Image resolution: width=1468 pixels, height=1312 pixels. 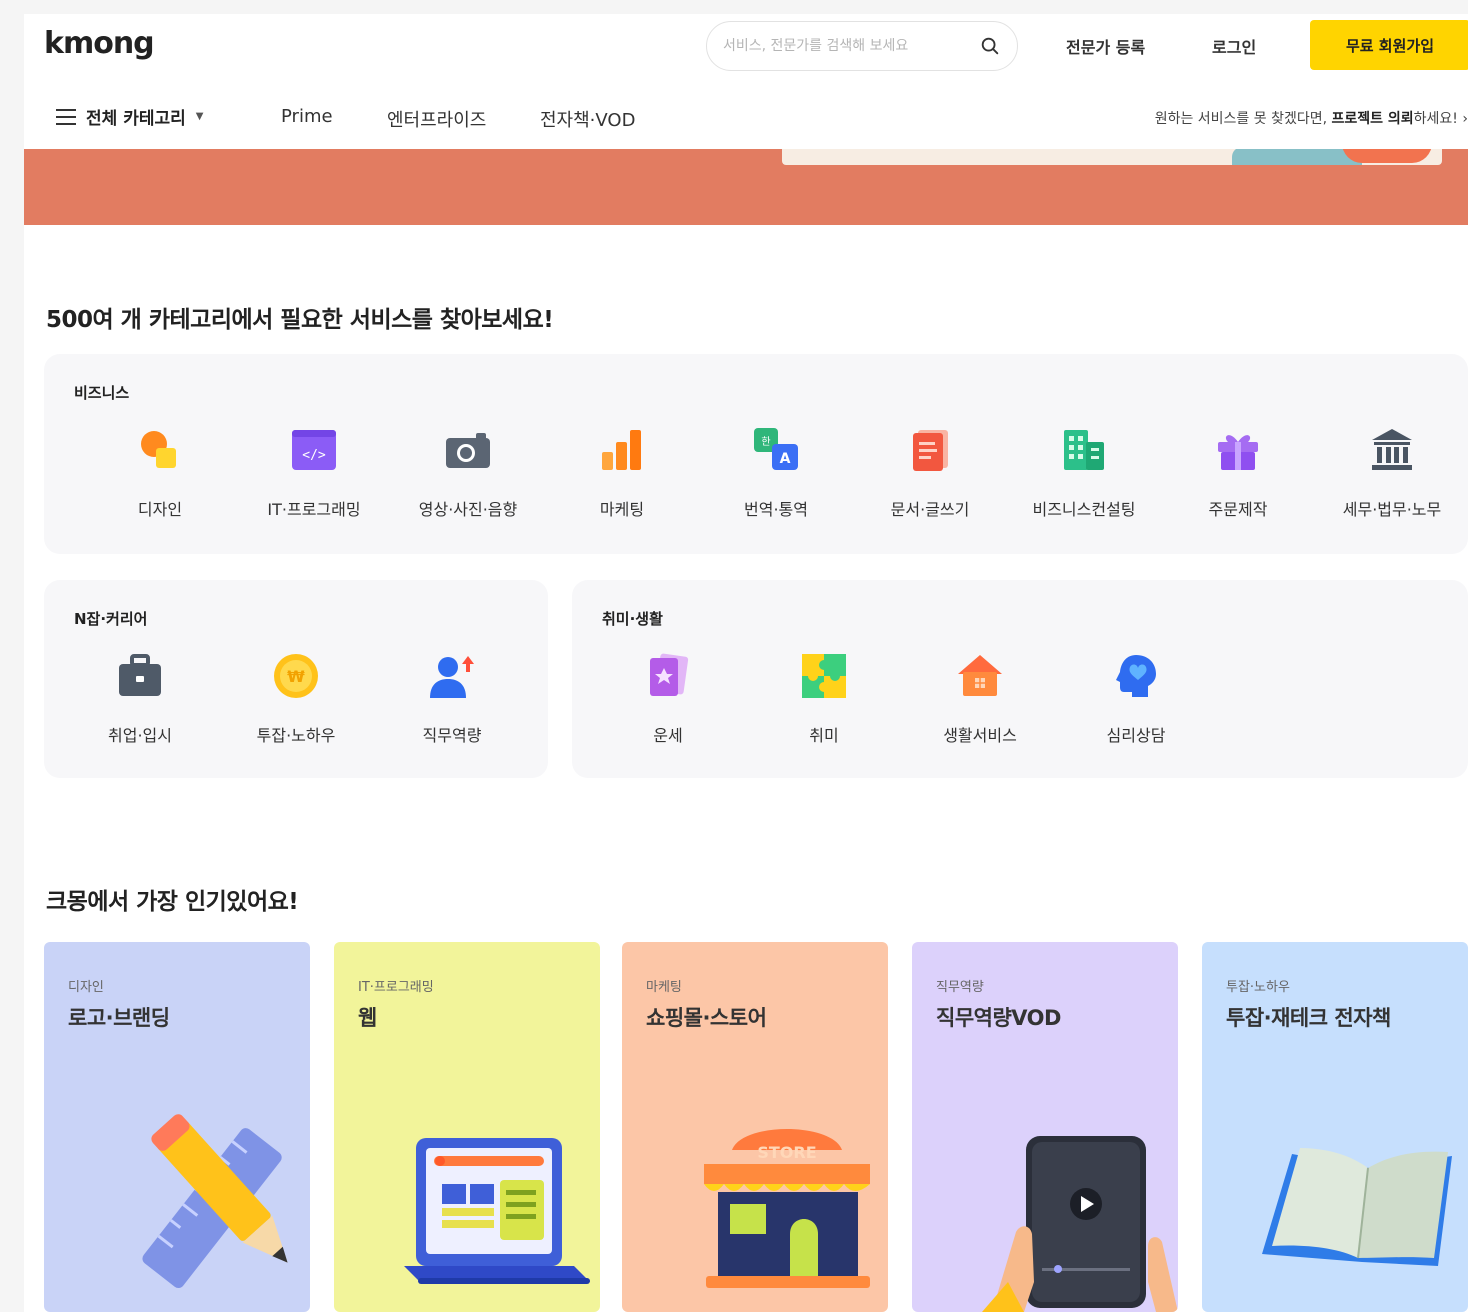 What do you see at coordinates (199, 116) in the screenshot?
I see `caret-down-icon: ▼` at bounding box center [199, 116].